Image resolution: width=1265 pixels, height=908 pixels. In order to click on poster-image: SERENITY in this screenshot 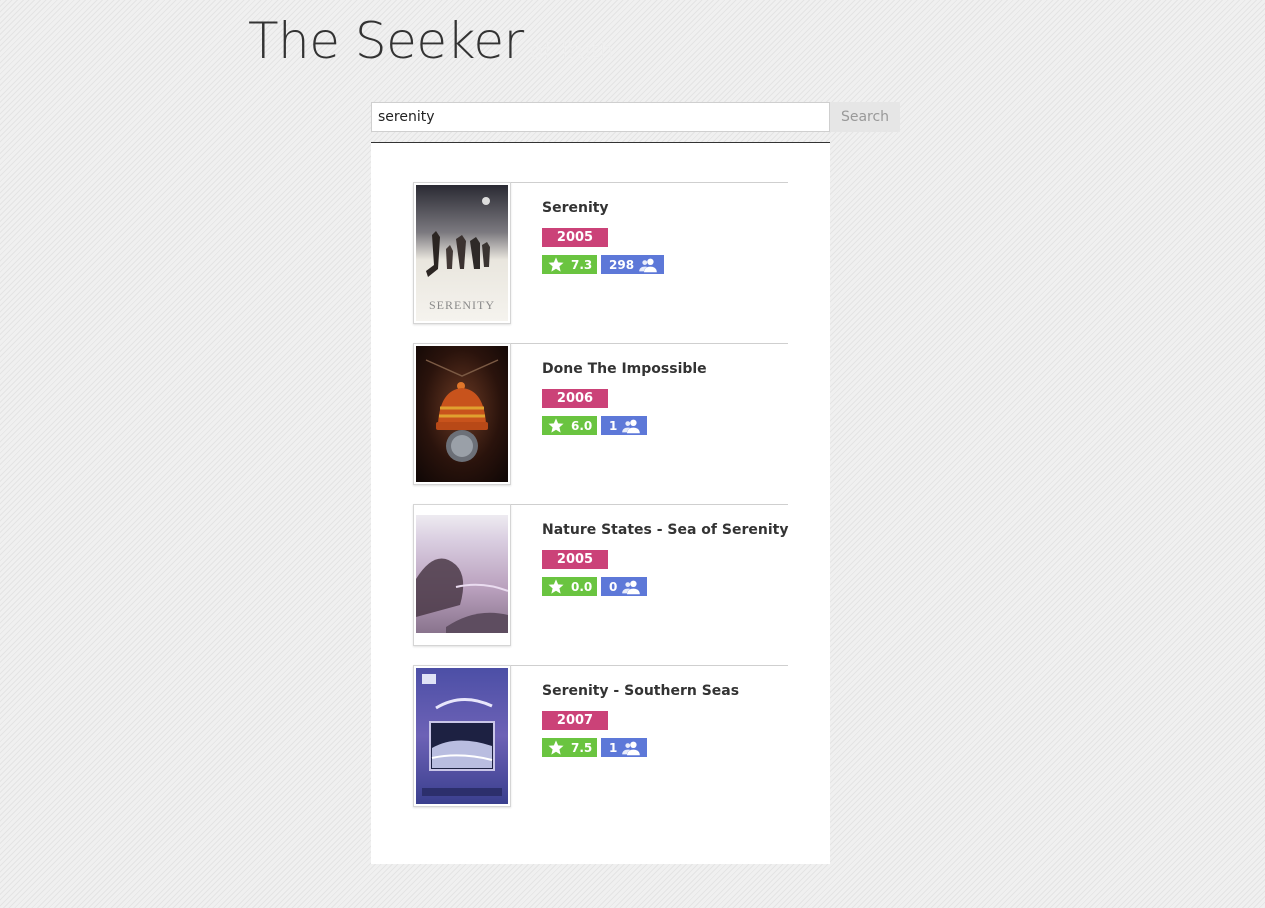, I will do `click(462, 253)`.